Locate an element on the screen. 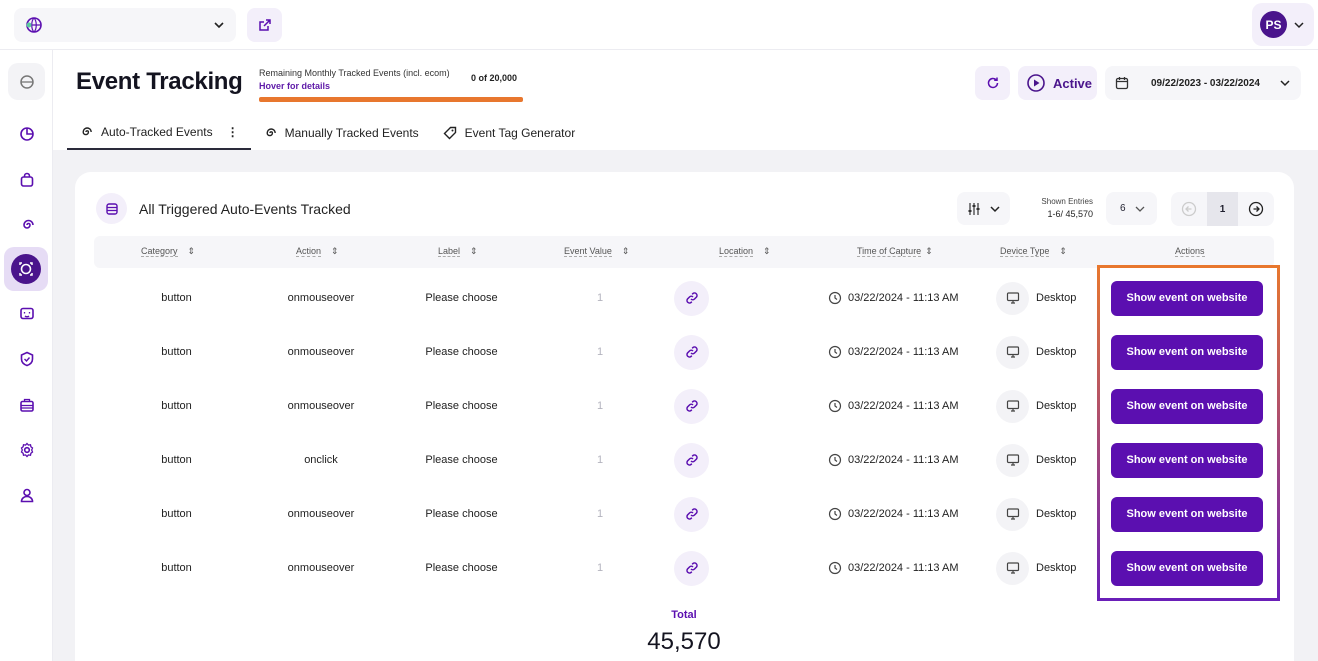  shown-entries: Shown Entries 1-6/ 45,570 is located at coordinates (1061, 208).